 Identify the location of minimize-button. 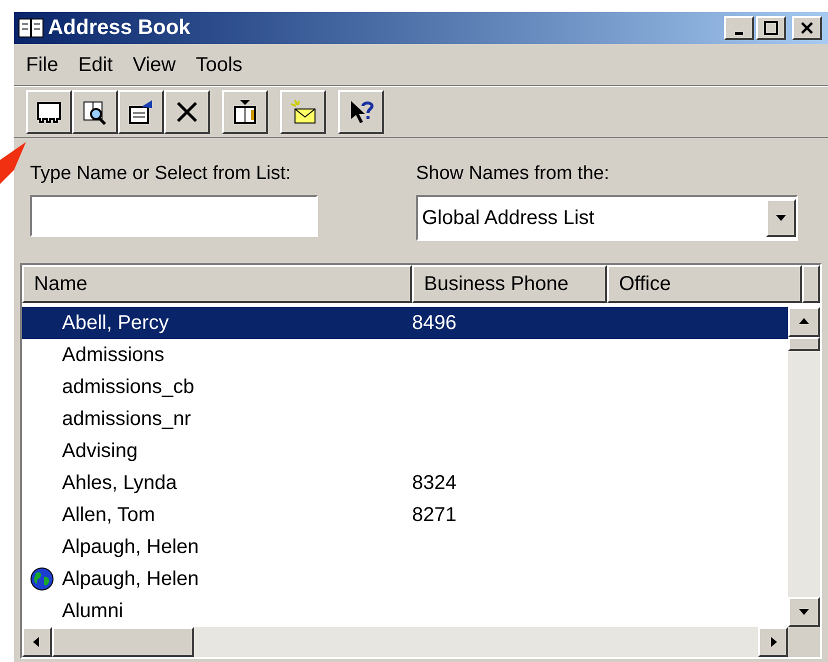
(739, 28).